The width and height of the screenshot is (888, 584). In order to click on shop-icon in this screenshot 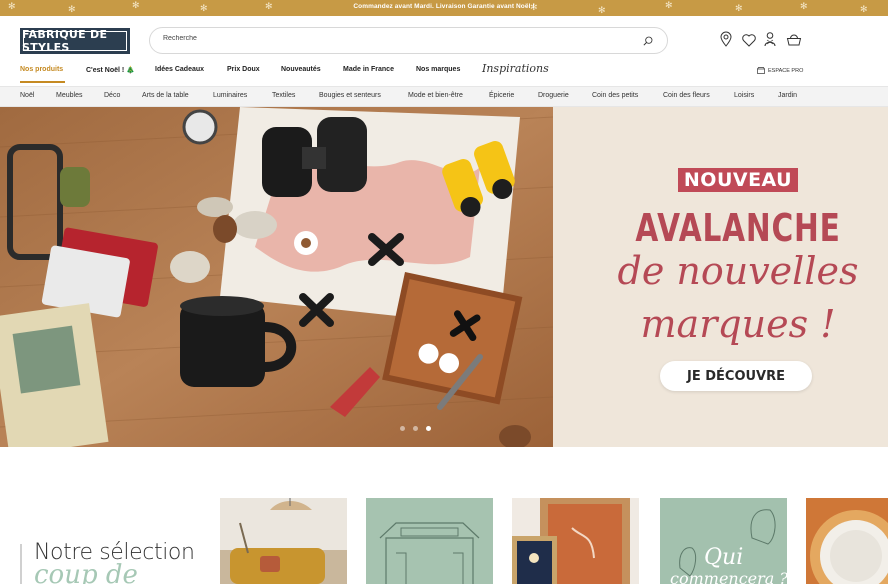, I will do `click(761, 70)`.